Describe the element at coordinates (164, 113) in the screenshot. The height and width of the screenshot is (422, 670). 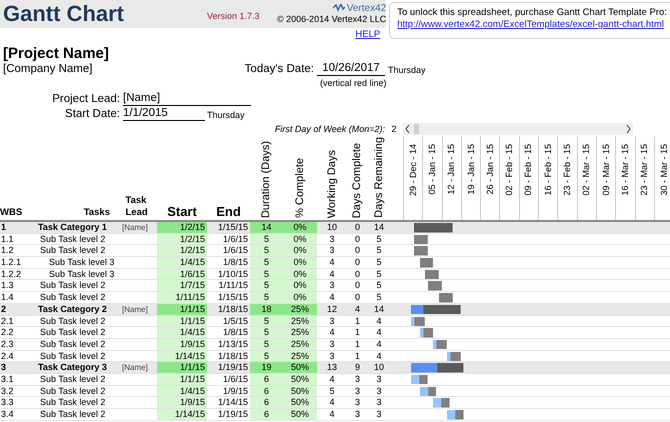
I see `start-date-field: 1/1/2015` at that location.